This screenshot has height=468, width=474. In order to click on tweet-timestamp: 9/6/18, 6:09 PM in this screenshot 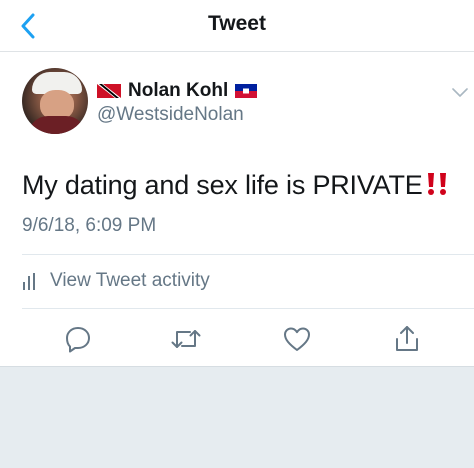, I will do `click(89, 225)`.